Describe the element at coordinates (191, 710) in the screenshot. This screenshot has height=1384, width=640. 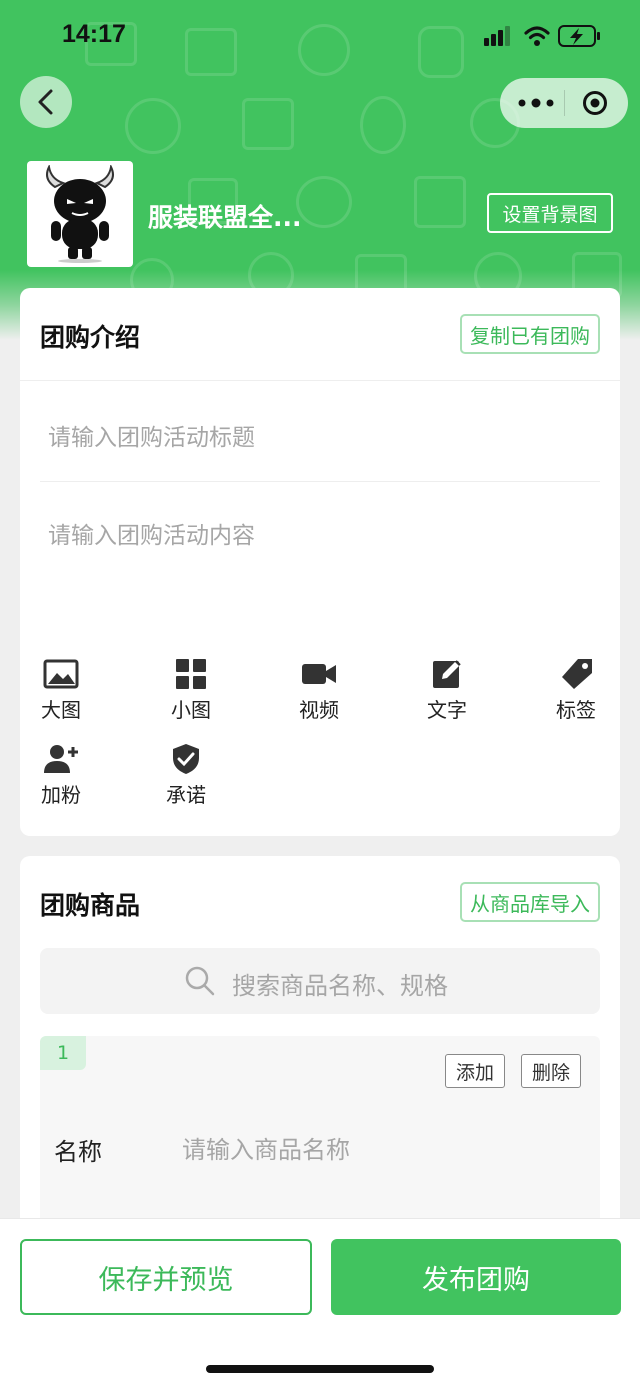
I see `tool-label: 小图` at that location.